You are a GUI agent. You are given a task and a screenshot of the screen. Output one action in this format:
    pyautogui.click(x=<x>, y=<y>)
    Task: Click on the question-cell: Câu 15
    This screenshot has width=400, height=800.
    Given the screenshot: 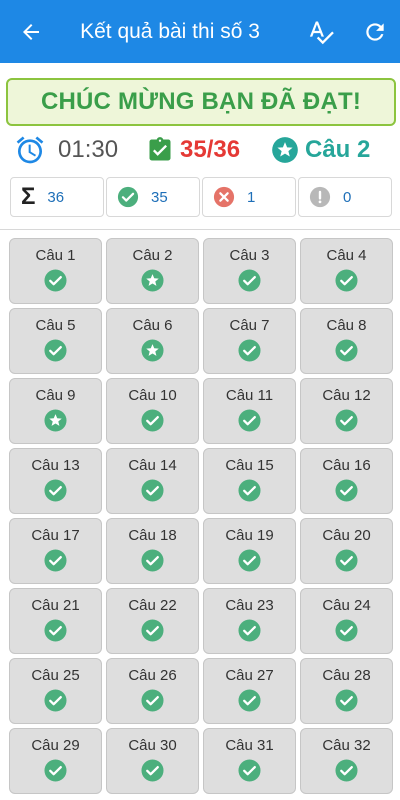 What is the action you would take?
    pyautogui.click(x=249, y=481)
    